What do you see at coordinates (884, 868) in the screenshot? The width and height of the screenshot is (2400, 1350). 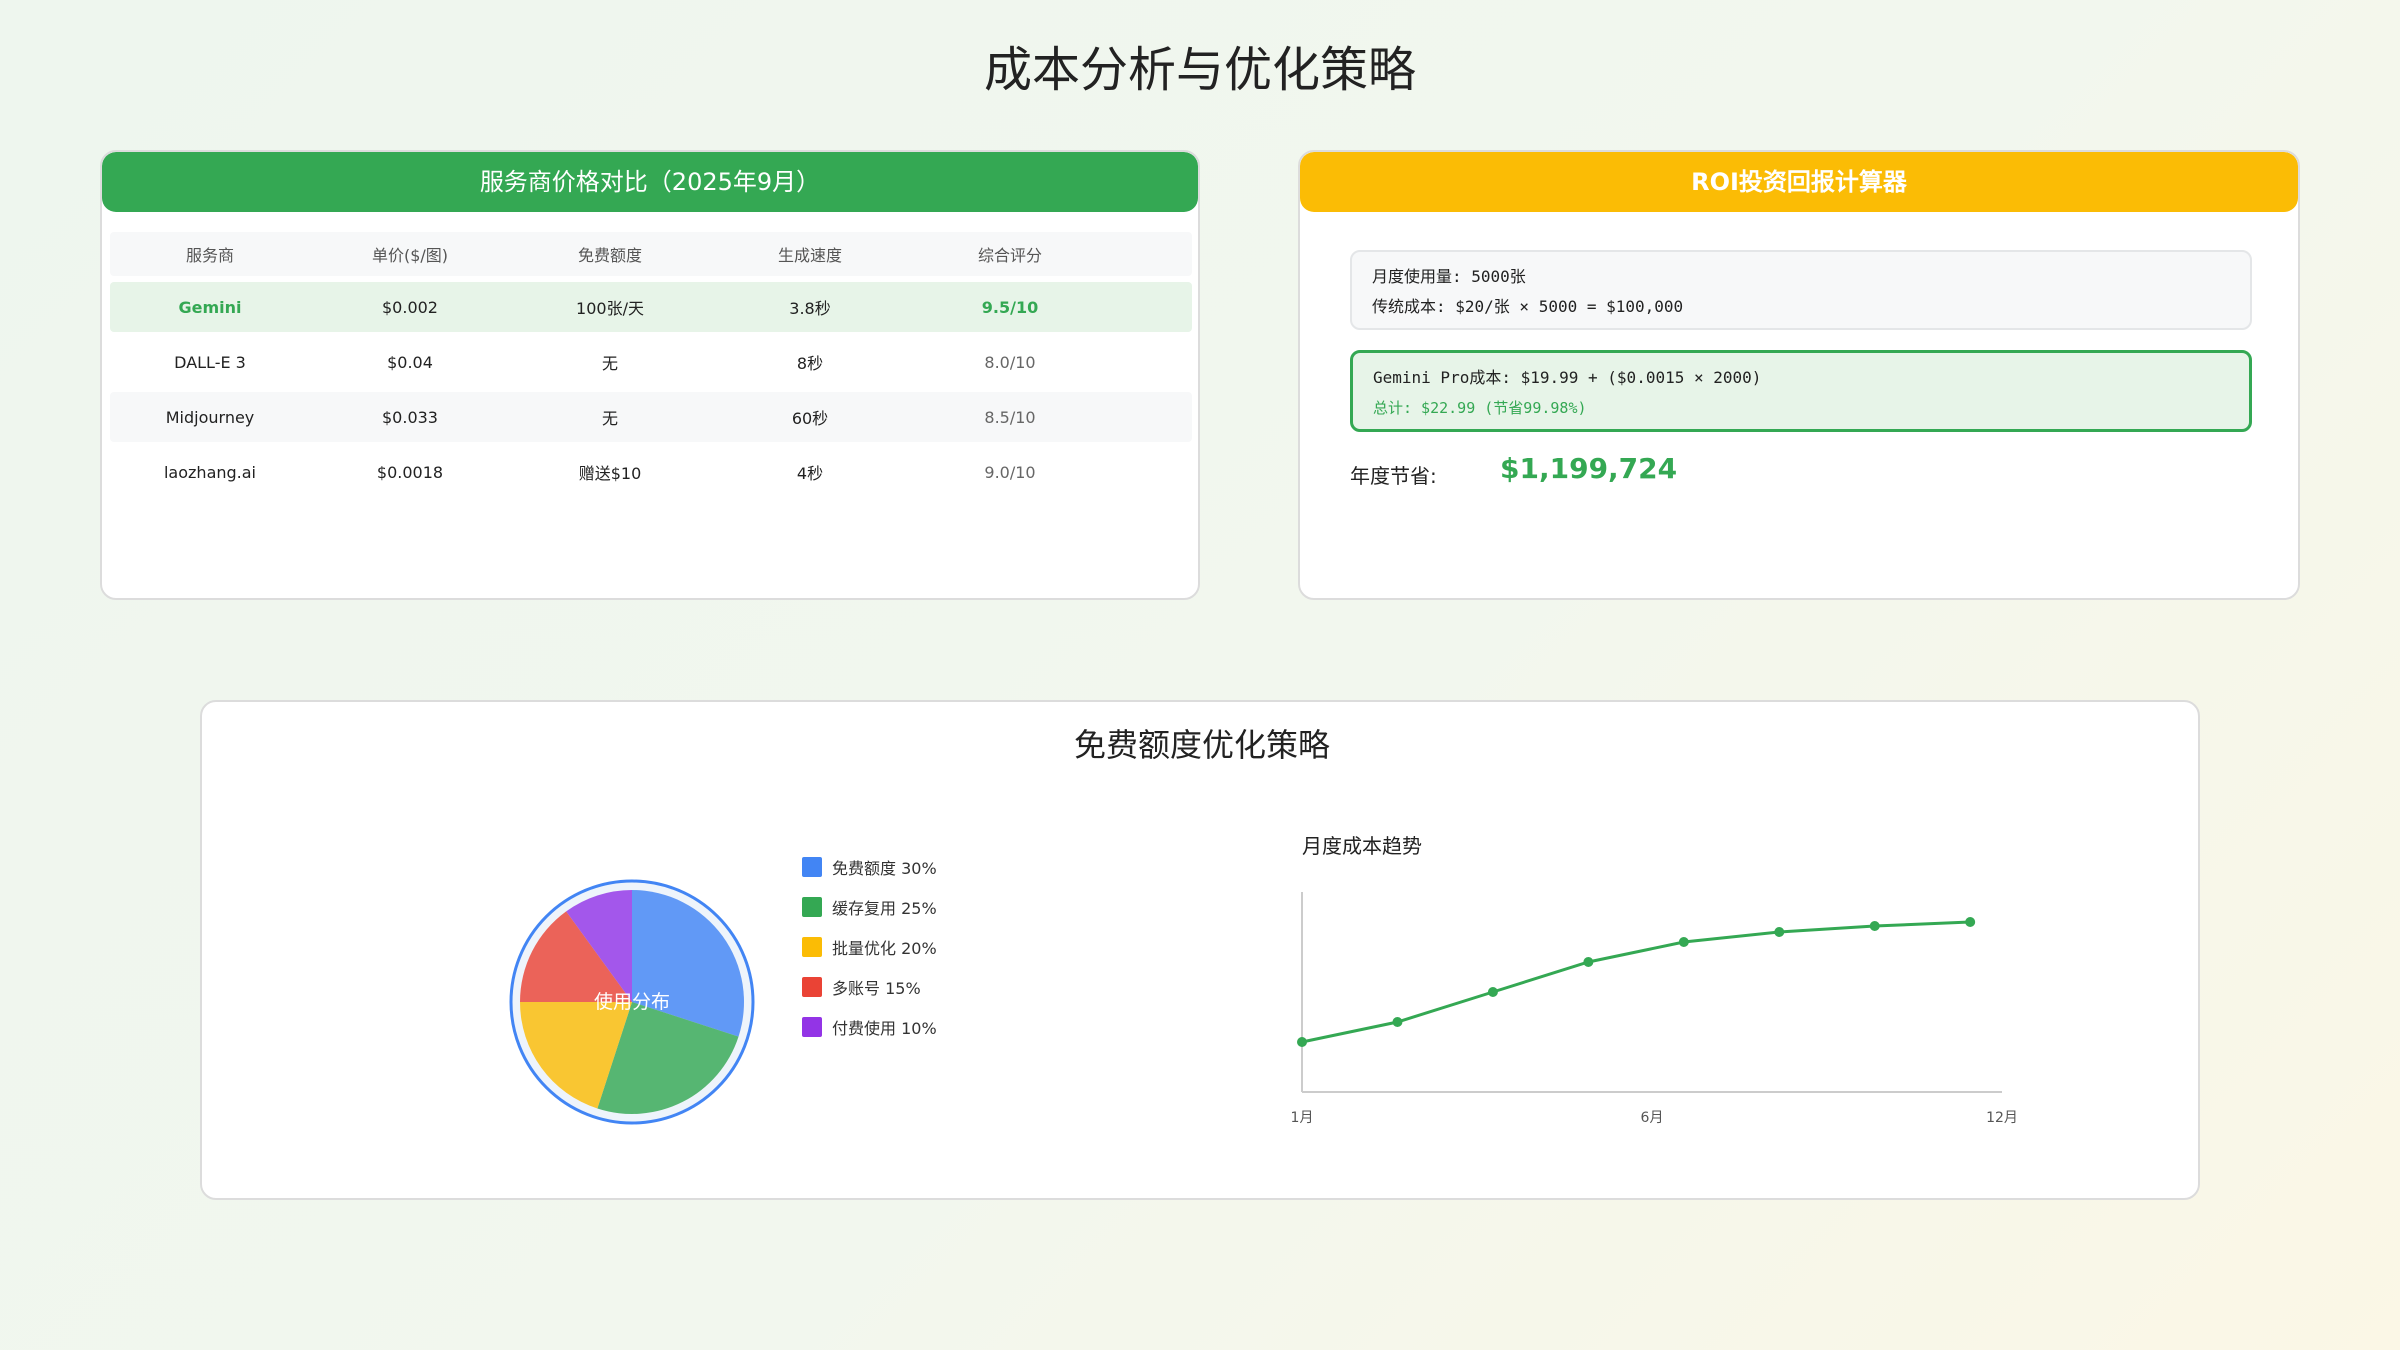 I see `legend-label: 免费额度 30%` at bounding box center [884, 868].